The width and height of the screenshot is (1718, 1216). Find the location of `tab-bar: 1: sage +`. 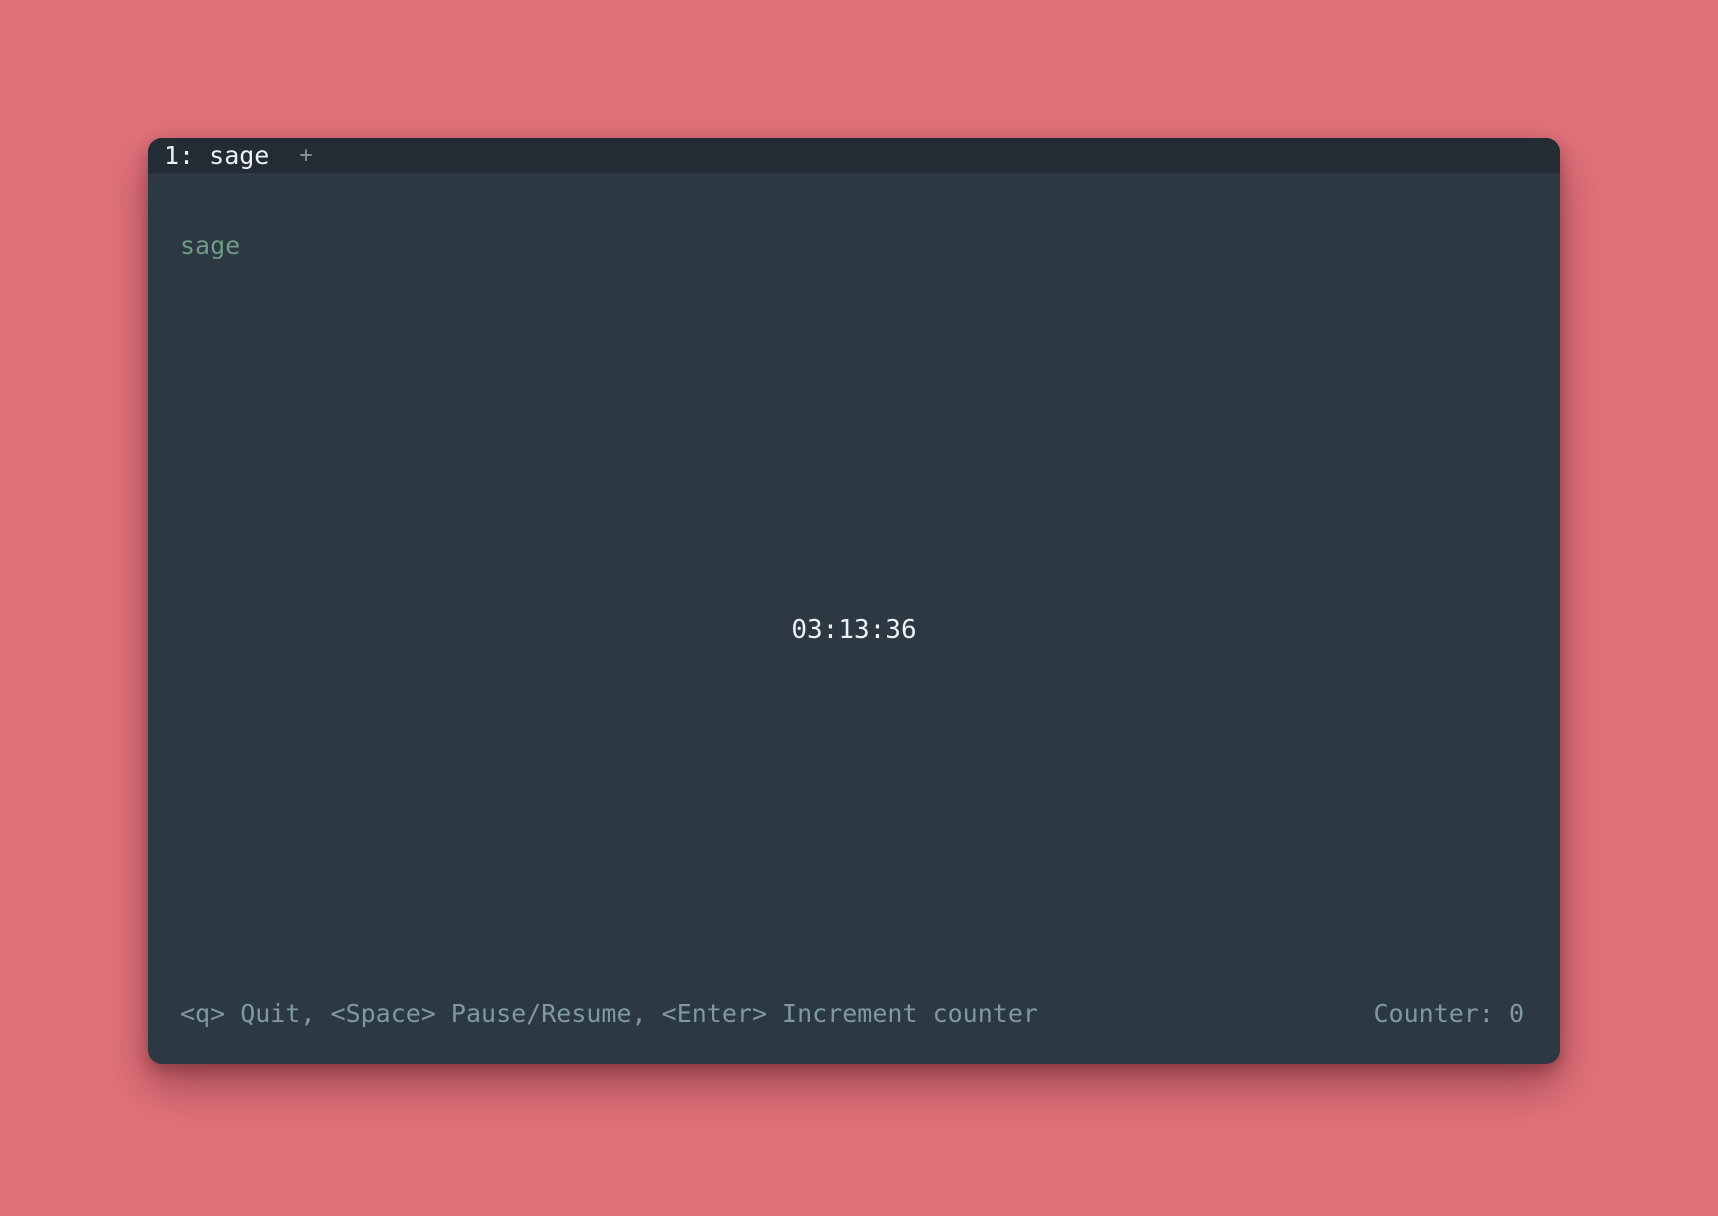

tab-bar: 1: sage + is located at coordinates (854, 155).